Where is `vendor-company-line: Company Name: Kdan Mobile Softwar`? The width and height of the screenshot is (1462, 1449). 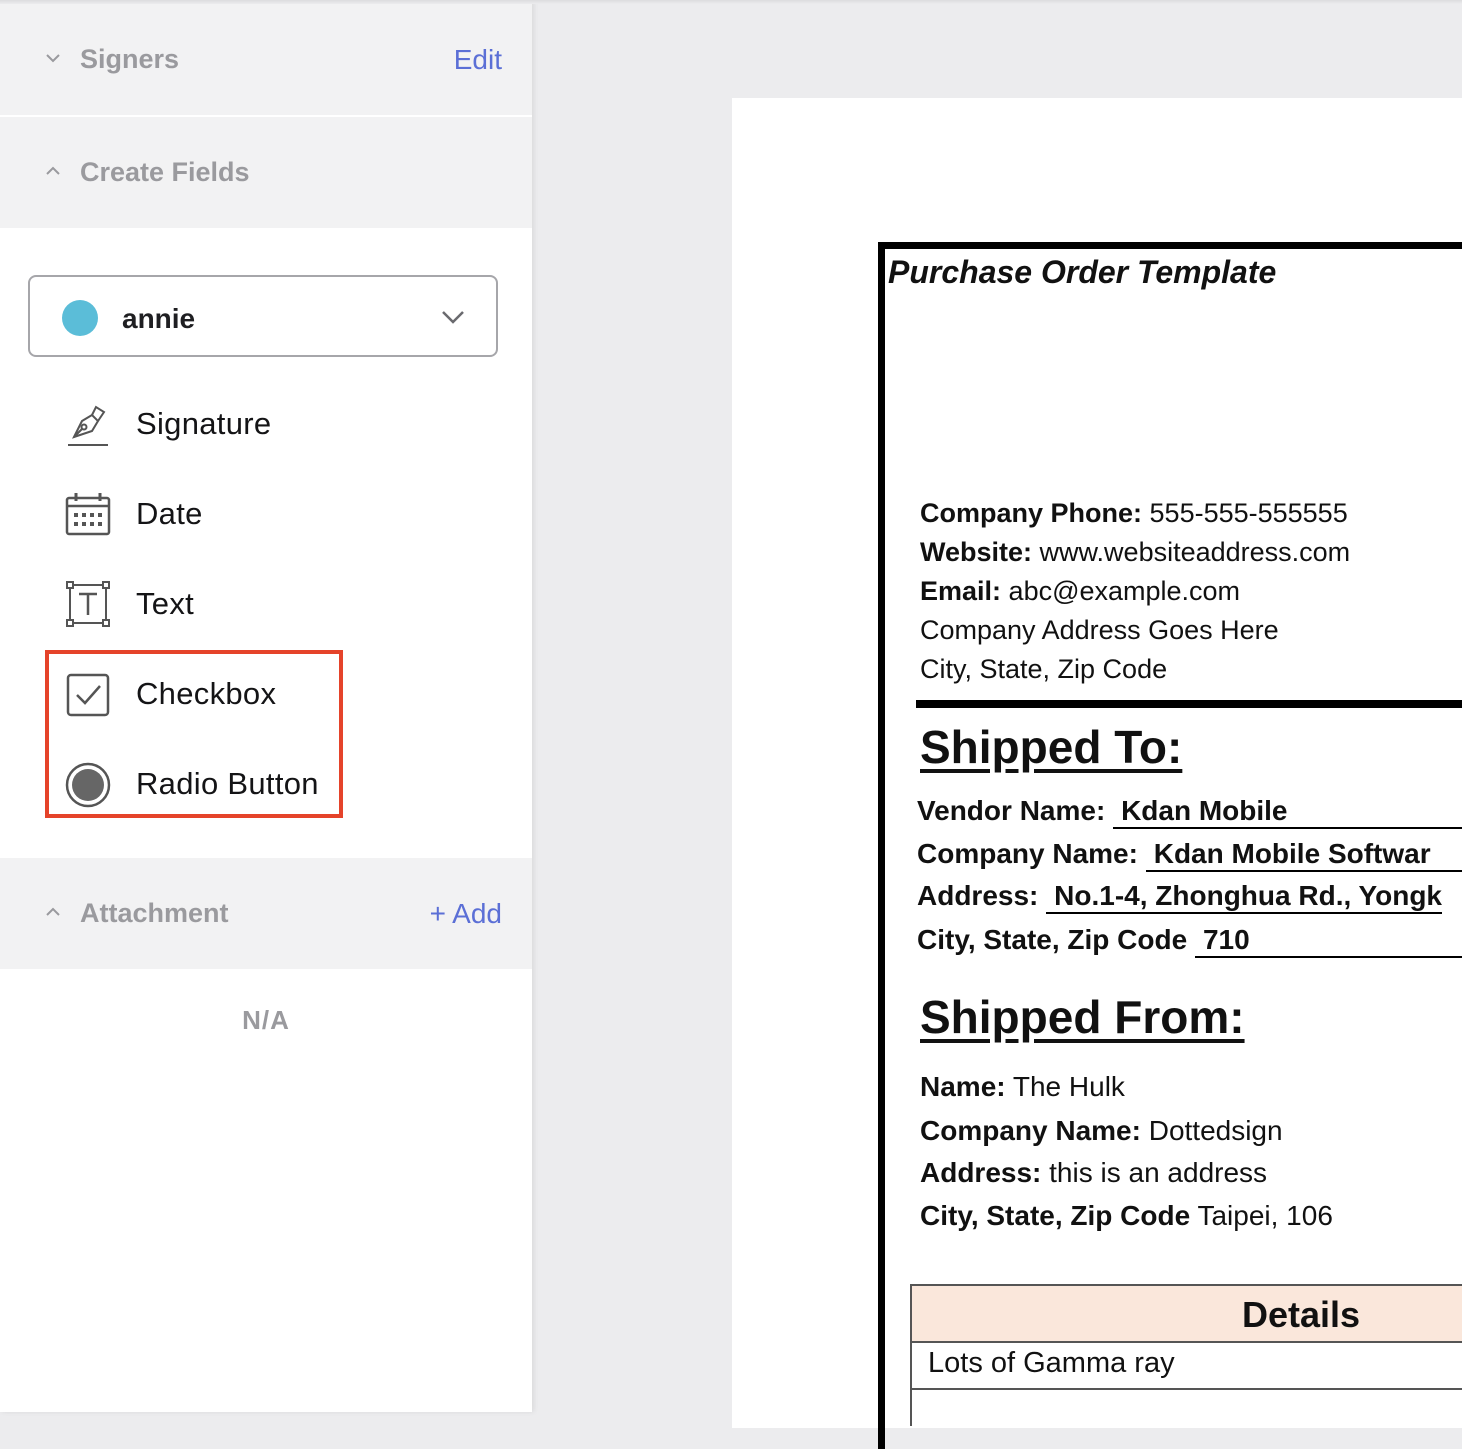
vendor-company-line: Company Name: Kdan Mobile Softwar is located at coordinates (1189, 855).